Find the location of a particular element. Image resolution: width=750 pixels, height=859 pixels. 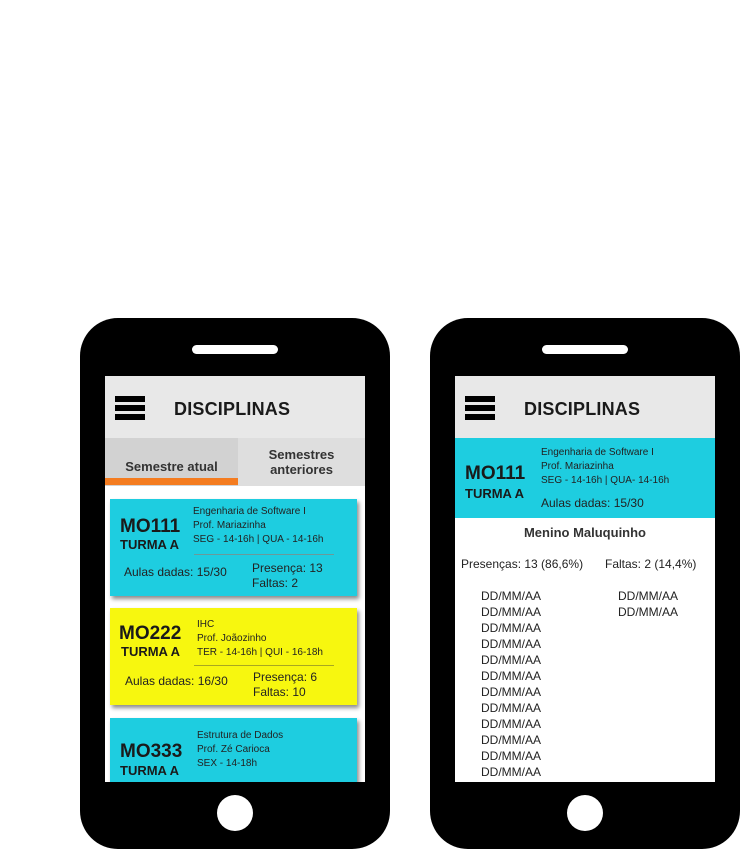

presenca-count: Presença: 6 is located at coordinates (285, 677).